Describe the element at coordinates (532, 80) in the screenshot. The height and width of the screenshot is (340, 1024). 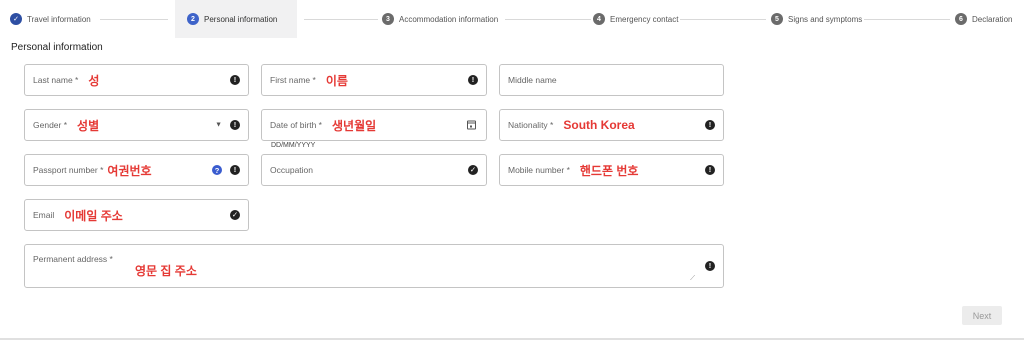
I see `field-label: Middle name` at that location.